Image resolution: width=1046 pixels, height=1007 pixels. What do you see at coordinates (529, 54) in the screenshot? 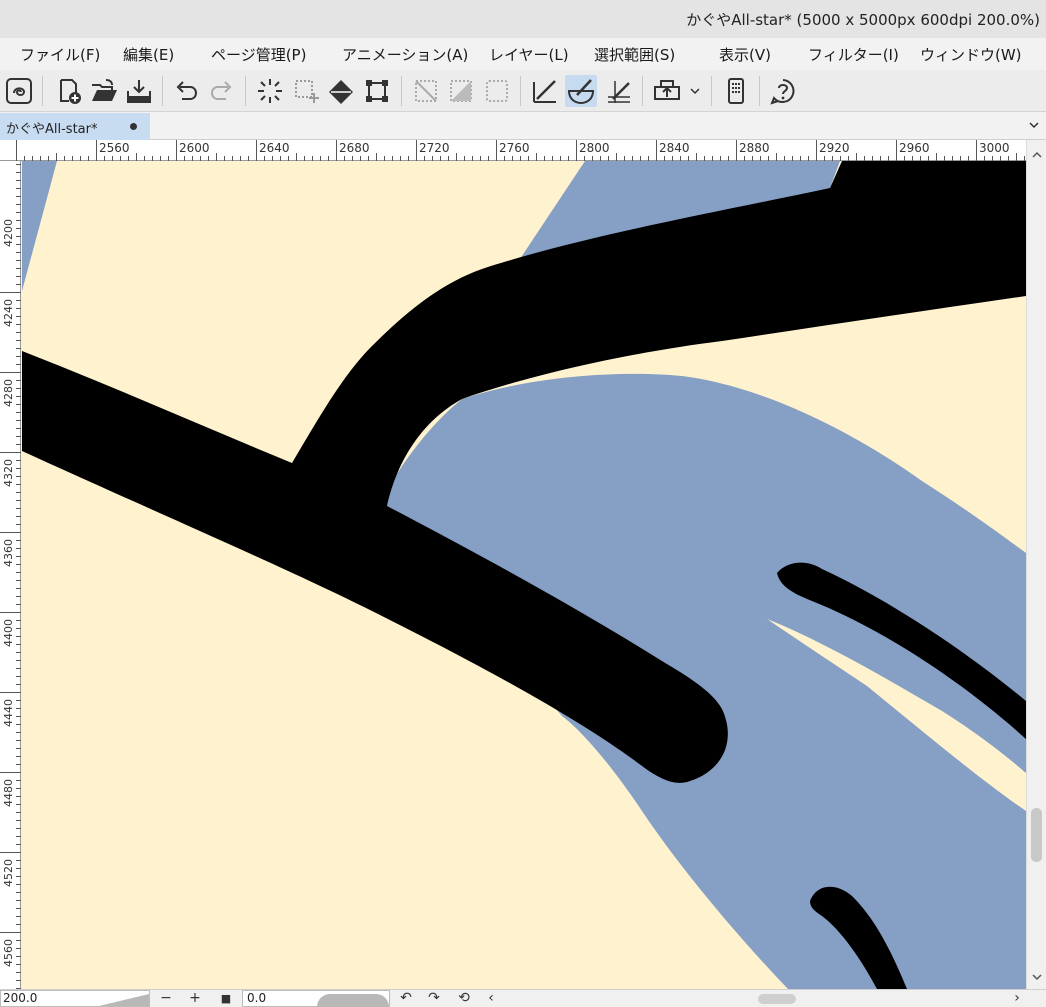
I see `menu-layer: レイヤー(L)` at bounding box center [529, 54].